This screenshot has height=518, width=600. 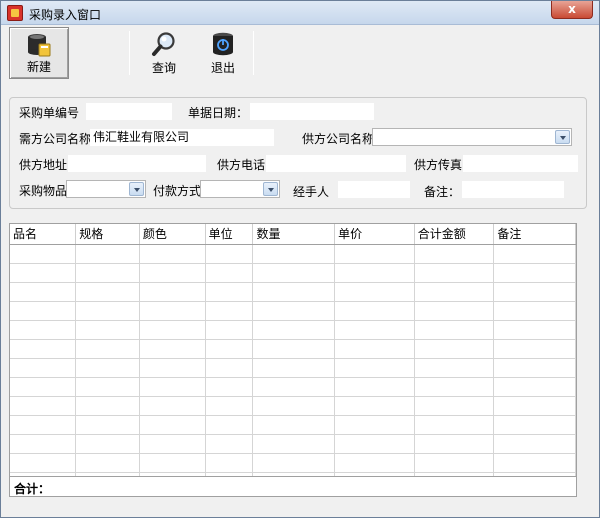 I want to click on column-header: 单价, so click(x=374, y=234).